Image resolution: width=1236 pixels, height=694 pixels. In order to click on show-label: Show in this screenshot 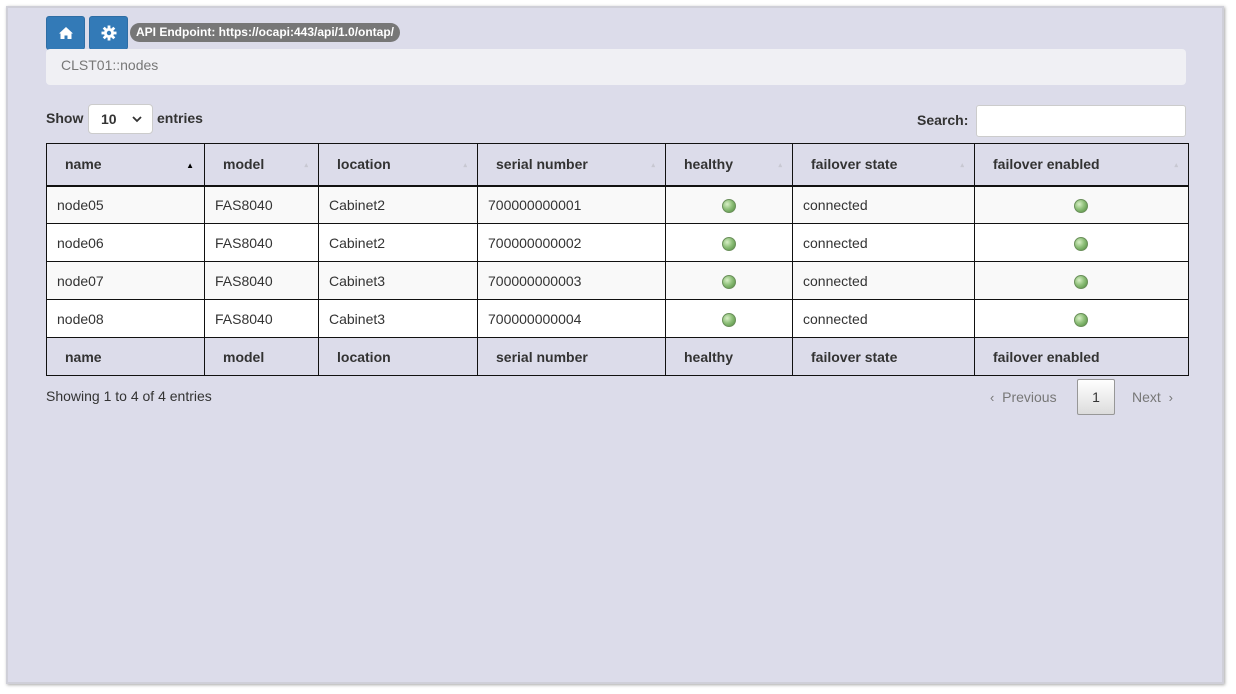, I will do `click(65, 118)`.